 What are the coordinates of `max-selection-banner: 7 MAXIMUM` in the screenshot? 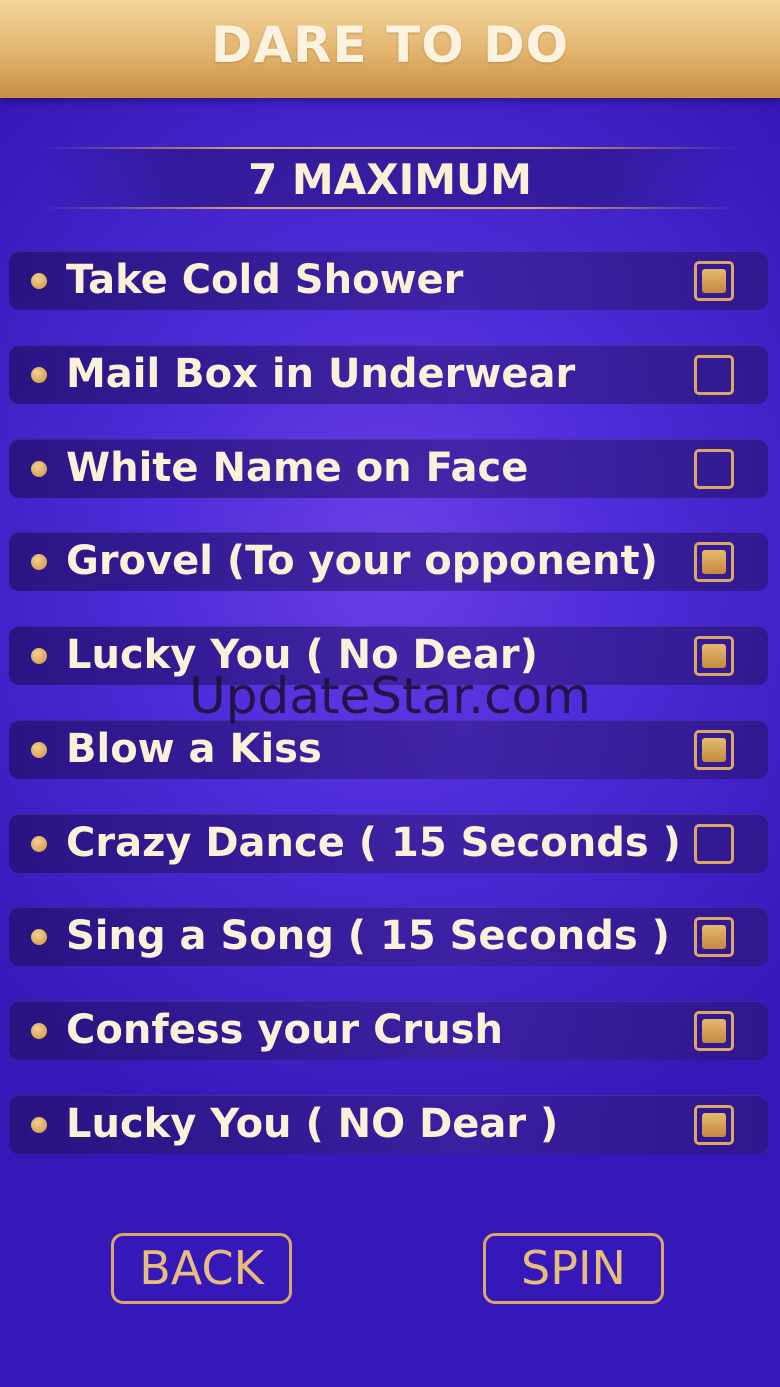 It's located at (390, 178).